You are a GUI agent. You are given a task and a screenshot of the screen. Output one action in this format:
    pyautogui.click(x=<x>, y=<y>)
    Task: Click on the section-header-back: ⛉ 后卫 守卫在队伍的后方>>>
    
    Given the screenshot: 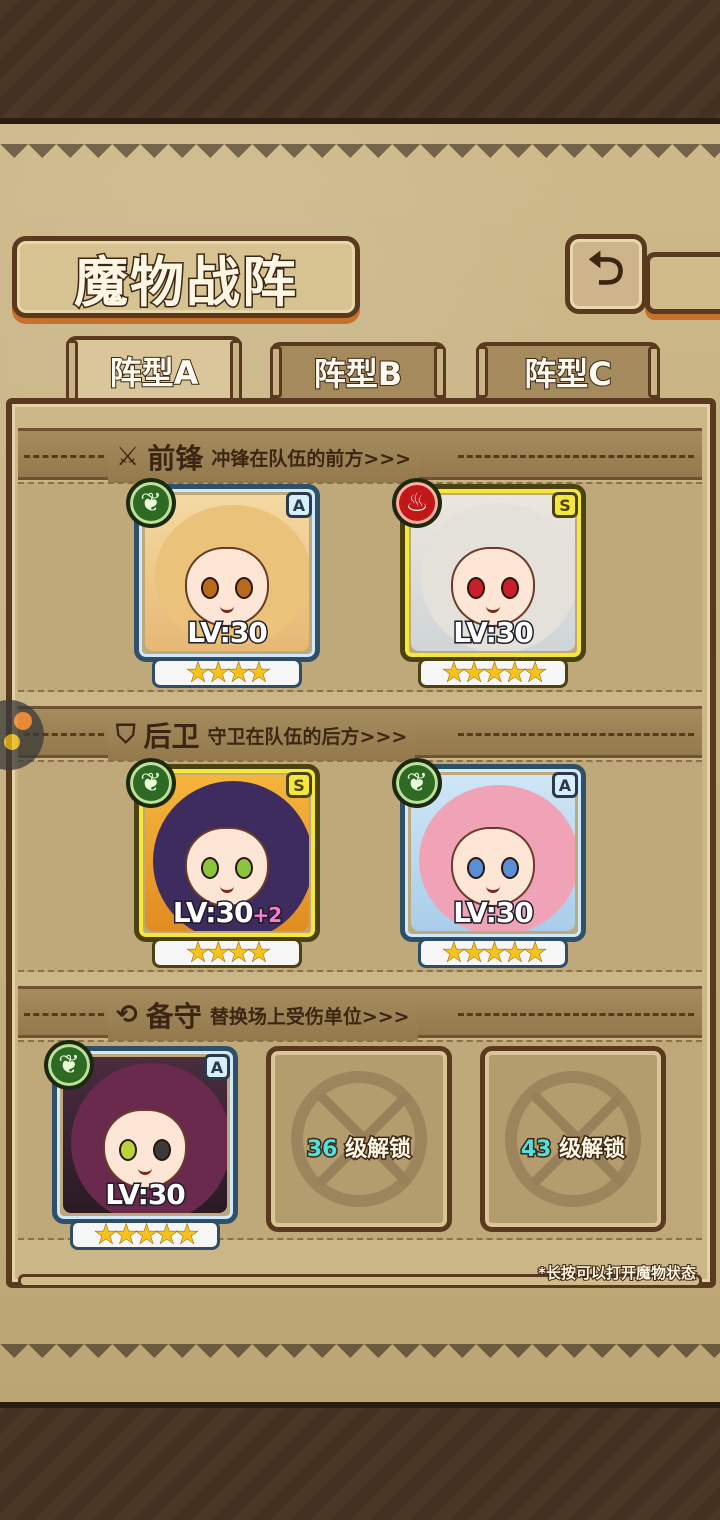 What is the action you would take?
    pyautogui.click(x=360, y=733)
    